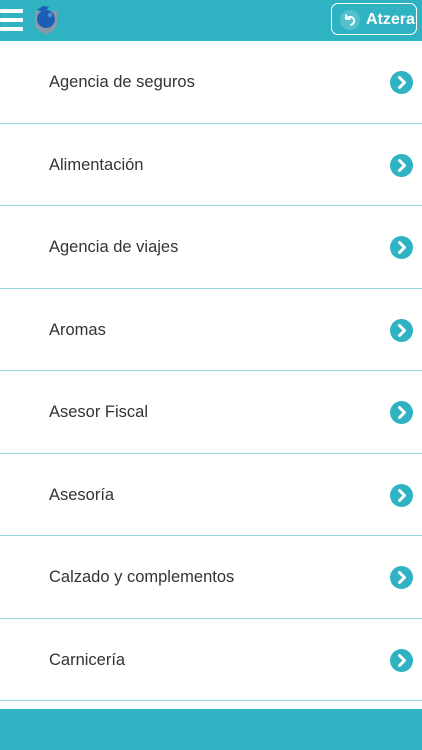  I want to click on back-button-label: Atzera, so click(390, 19).